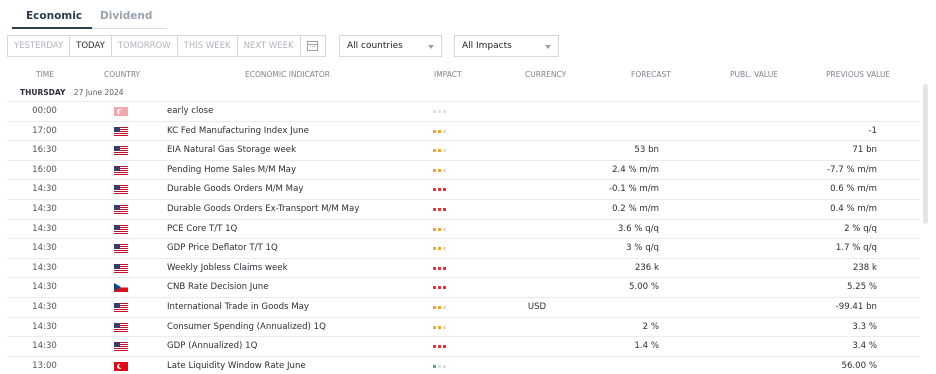 The width and height of the screenshot is (936, 374). Describe the element at coordinates (864, 150) in the screenshot. I see `event-previous-value: 71 bn` at that location.